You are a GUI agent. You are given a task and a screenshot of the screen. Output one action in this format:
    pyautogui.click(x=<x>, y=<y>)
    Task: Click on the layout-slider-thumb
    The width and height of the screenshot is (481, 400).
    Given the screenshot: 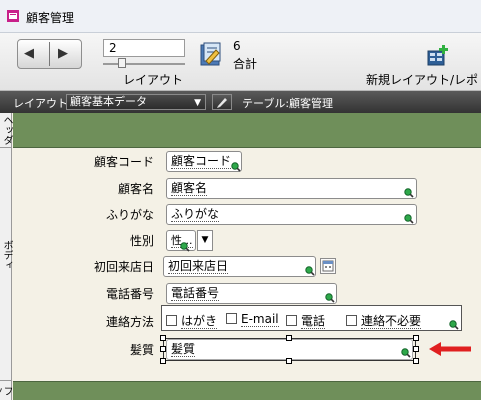 What is the action you would take?
    pyautogui.click(x=122, y=63)
    